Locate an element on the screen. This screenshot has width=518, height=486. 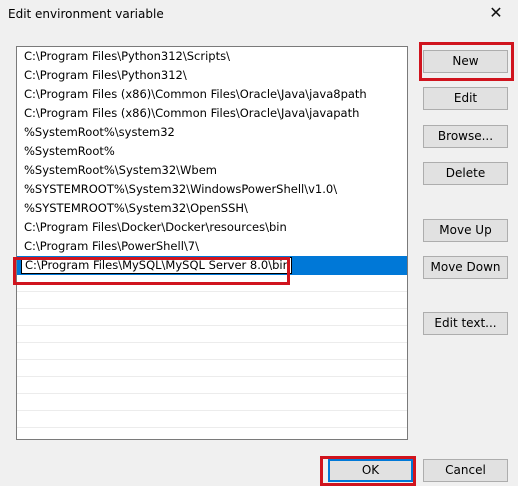
list-item-text: C:\Program Files\PowerShell\7\ is located at coordinates (111, 246).